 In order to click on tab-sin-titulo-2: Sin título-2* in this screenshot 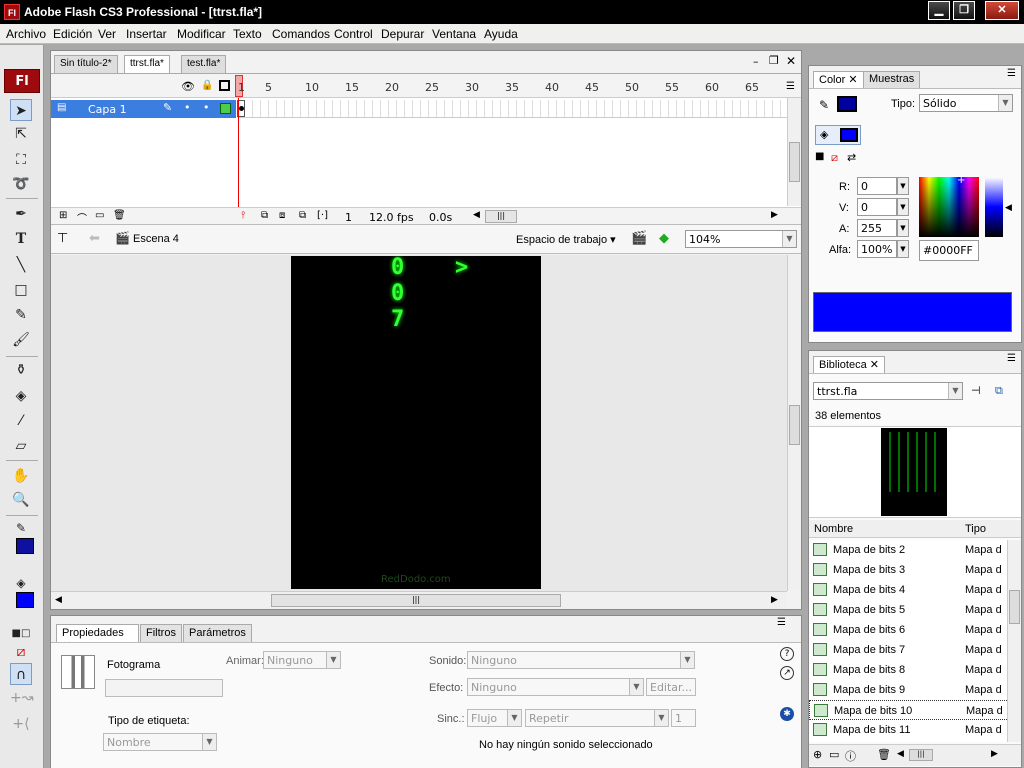, I will do `click(86, 64)`.